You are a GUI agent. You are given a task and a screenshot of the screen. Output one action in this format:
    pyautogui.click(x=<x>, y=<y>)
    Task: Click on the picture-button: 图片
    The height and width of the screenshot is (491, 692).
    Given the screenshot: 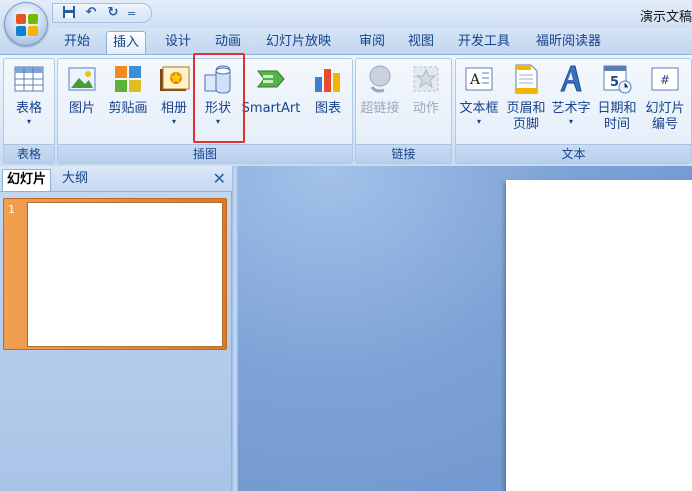 What is the action you would take?
    pyautogui.click(x=82, y=90)
    